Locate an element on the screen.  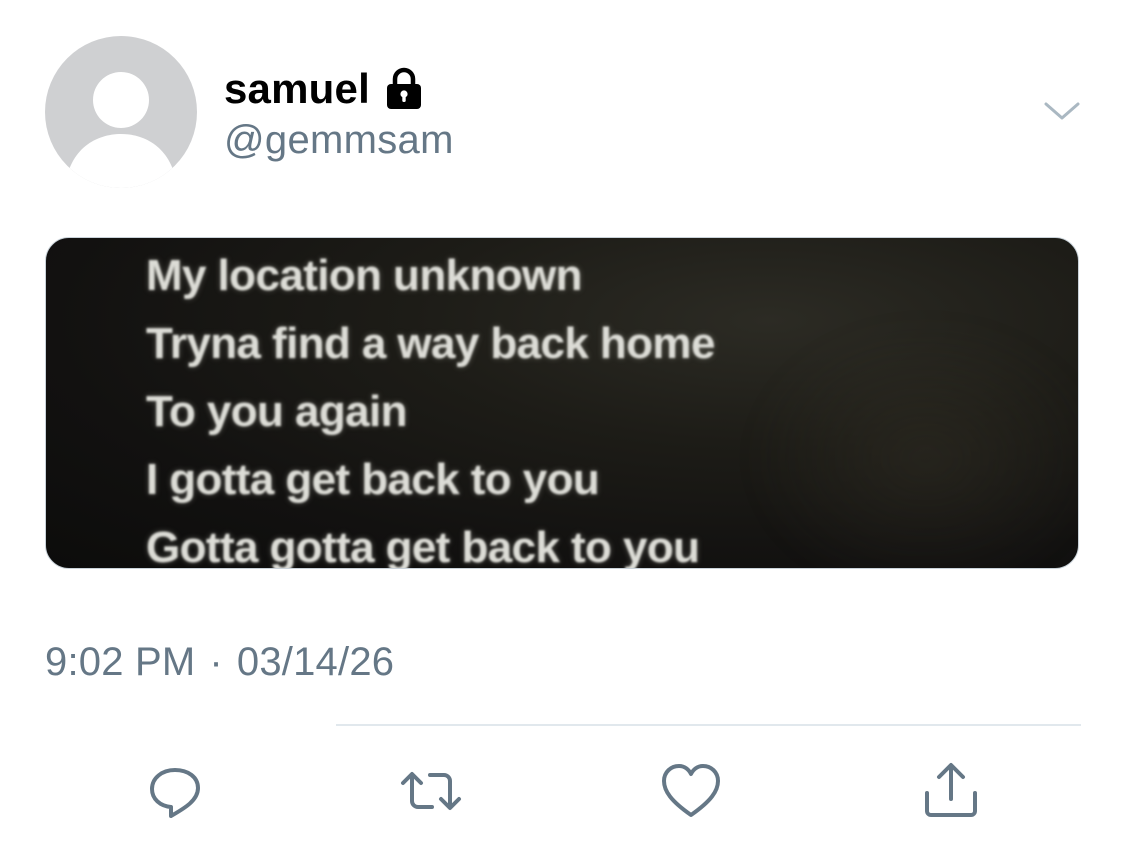
tweet-time: 9:02 PM is located at coordinates (120, 662).